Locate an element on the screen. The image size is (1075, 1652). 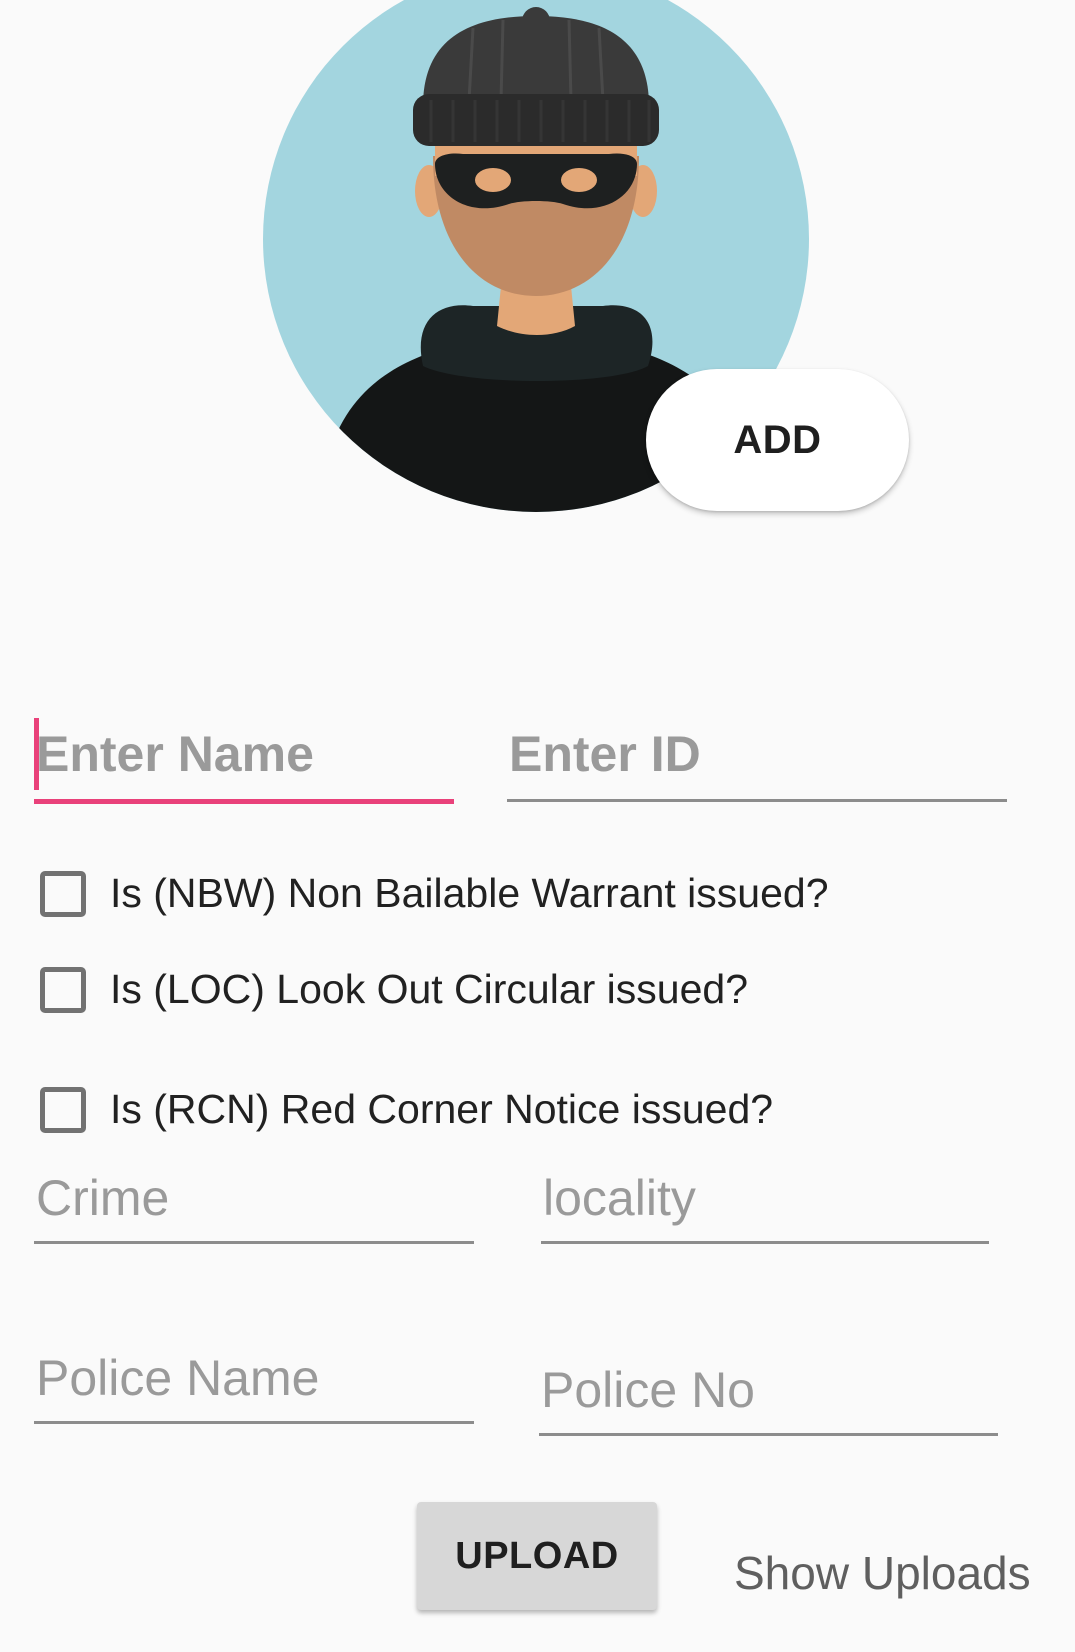
id-input is located at coordinates (757, 758).